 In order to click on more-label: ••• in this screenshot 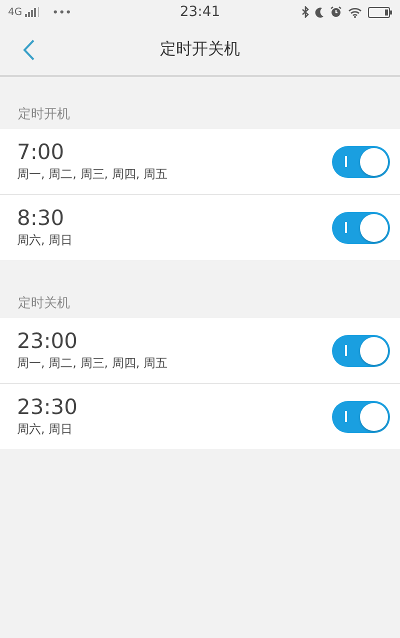, I will do `click(62, 12)`.